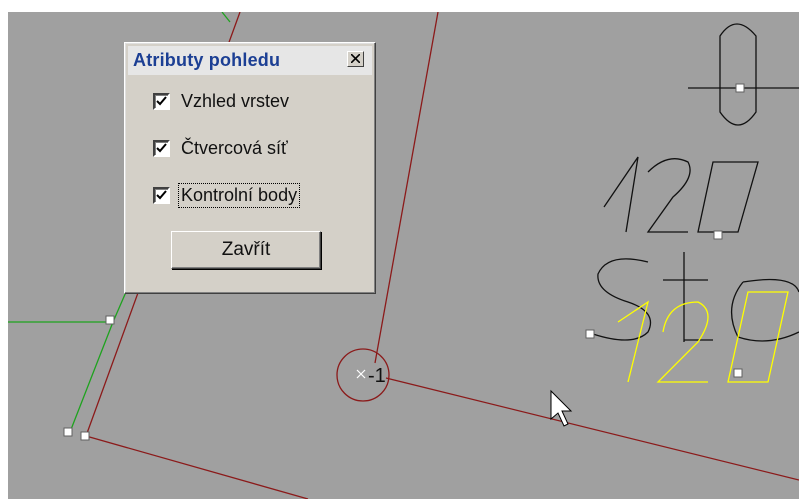 The height and width of the screenshot is (499, 799). Describe the element at coordinates (377, 376) in the screenshot. I see `point-label: -1` at that location.